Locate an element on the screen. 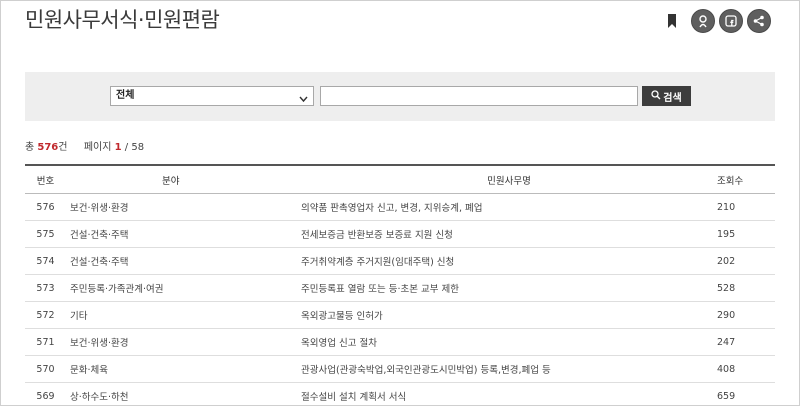 Image resolution: width=800 pixels, height=406 pixels. row-name-link: 의약품 판촉영업자 신고, 변경, 지위승계, 폐업 is located at coordinates (509, 207).